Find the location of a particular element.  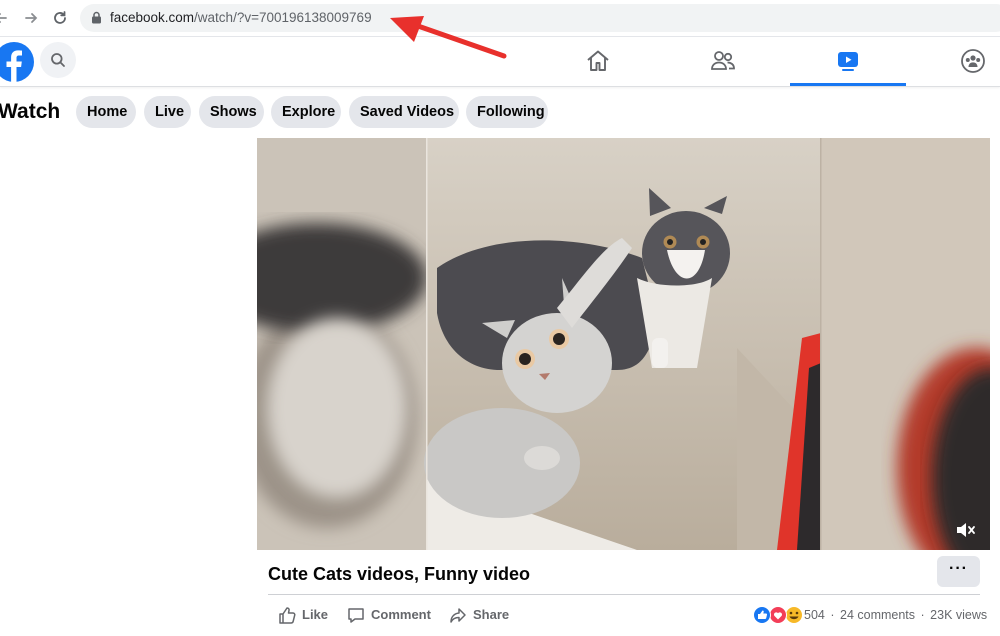

search-button is located at coordinates (58, 60).